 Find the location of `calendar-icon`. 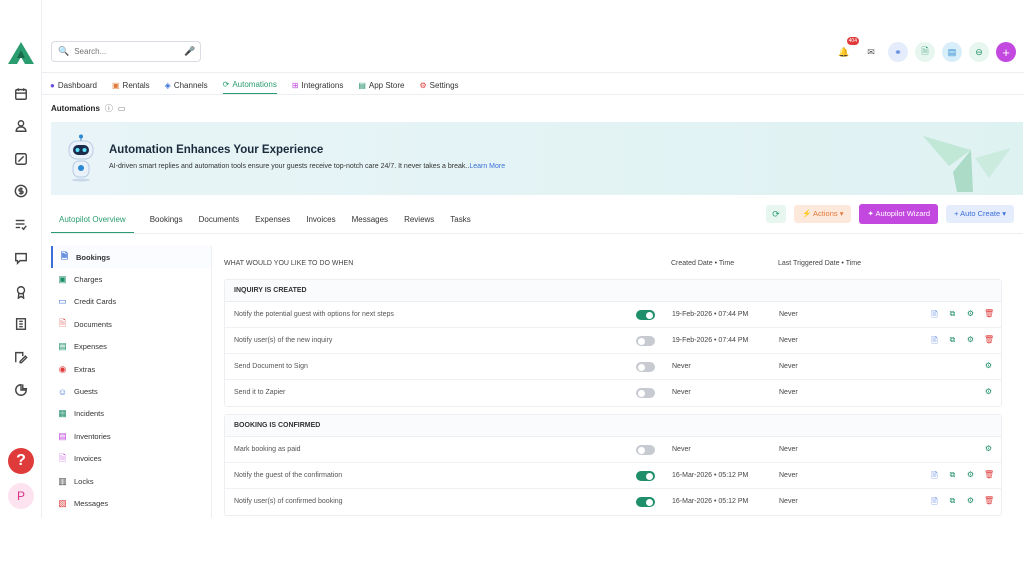

calendar-icon is located at coordinates (21, 94).